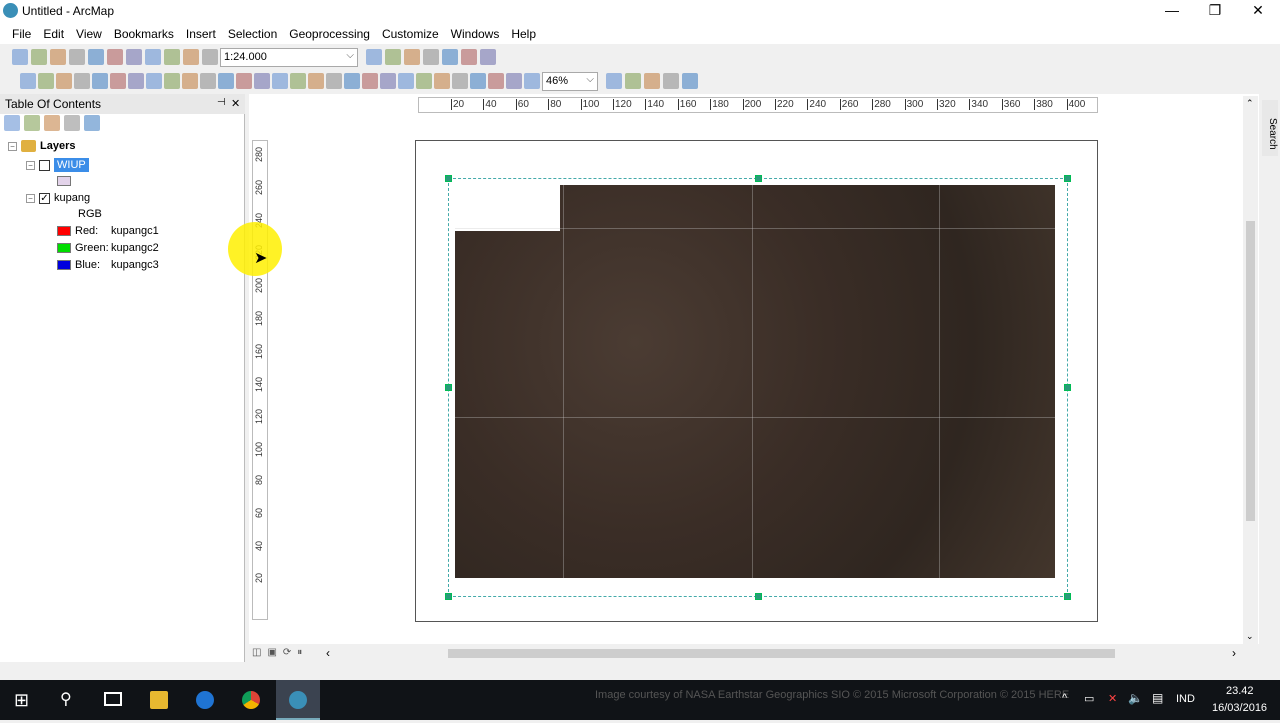 The width and height of the screenshot is (1280, 723). What do you see at coordinates (72, 198) in the screenshot?
I see `kupang-layer-name: kupang` at bounding box center [72, 198].